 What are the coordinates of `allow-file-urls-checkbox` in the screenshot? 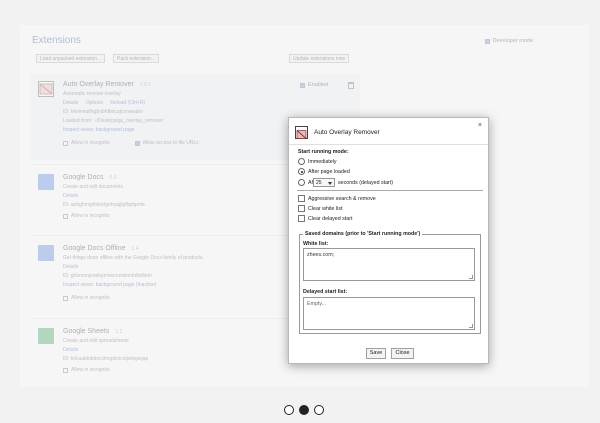 It's located at (137, 143).